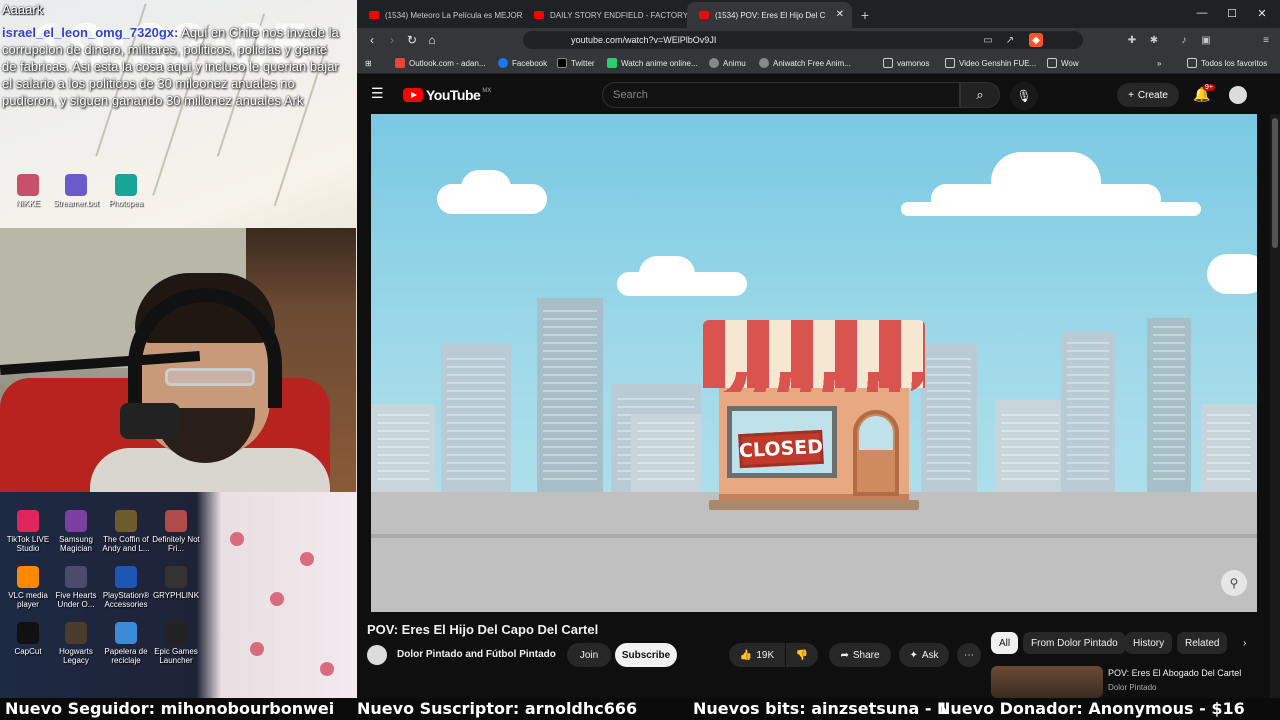  What do you see at coordinates (1202, 643) in the screenshot?
I see `chip-related: Related` at bounding box center [1202, 643].